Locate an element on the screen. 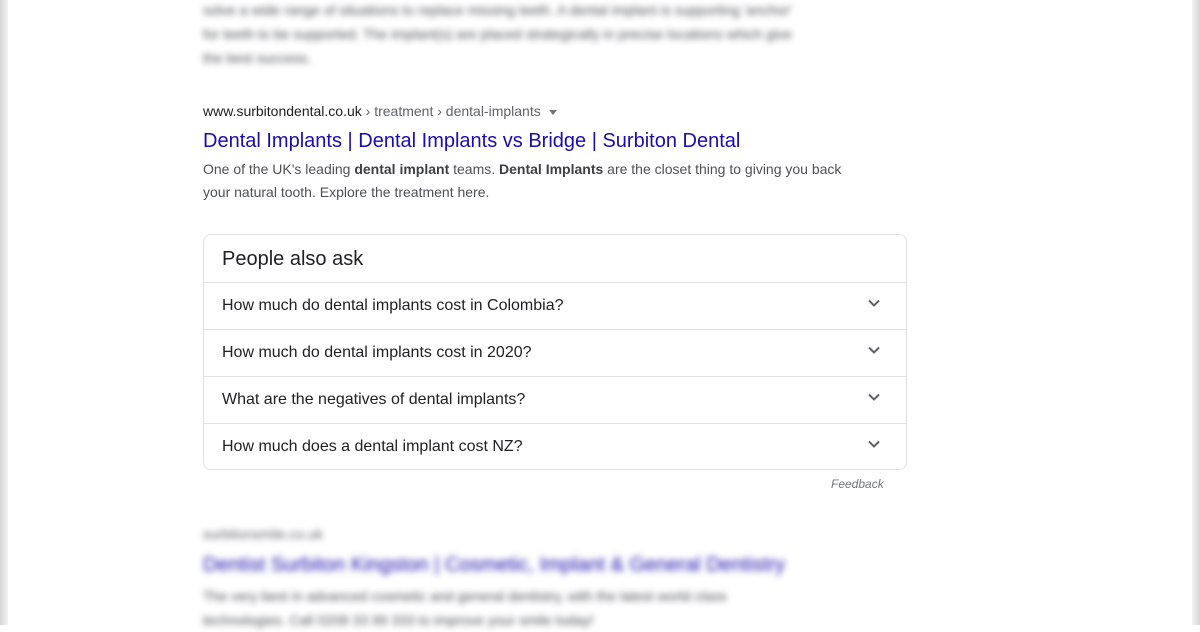 This screenshot has width=1200, height=632. snippet-highlight: Dental Implants is located at coordinates (551, 169).